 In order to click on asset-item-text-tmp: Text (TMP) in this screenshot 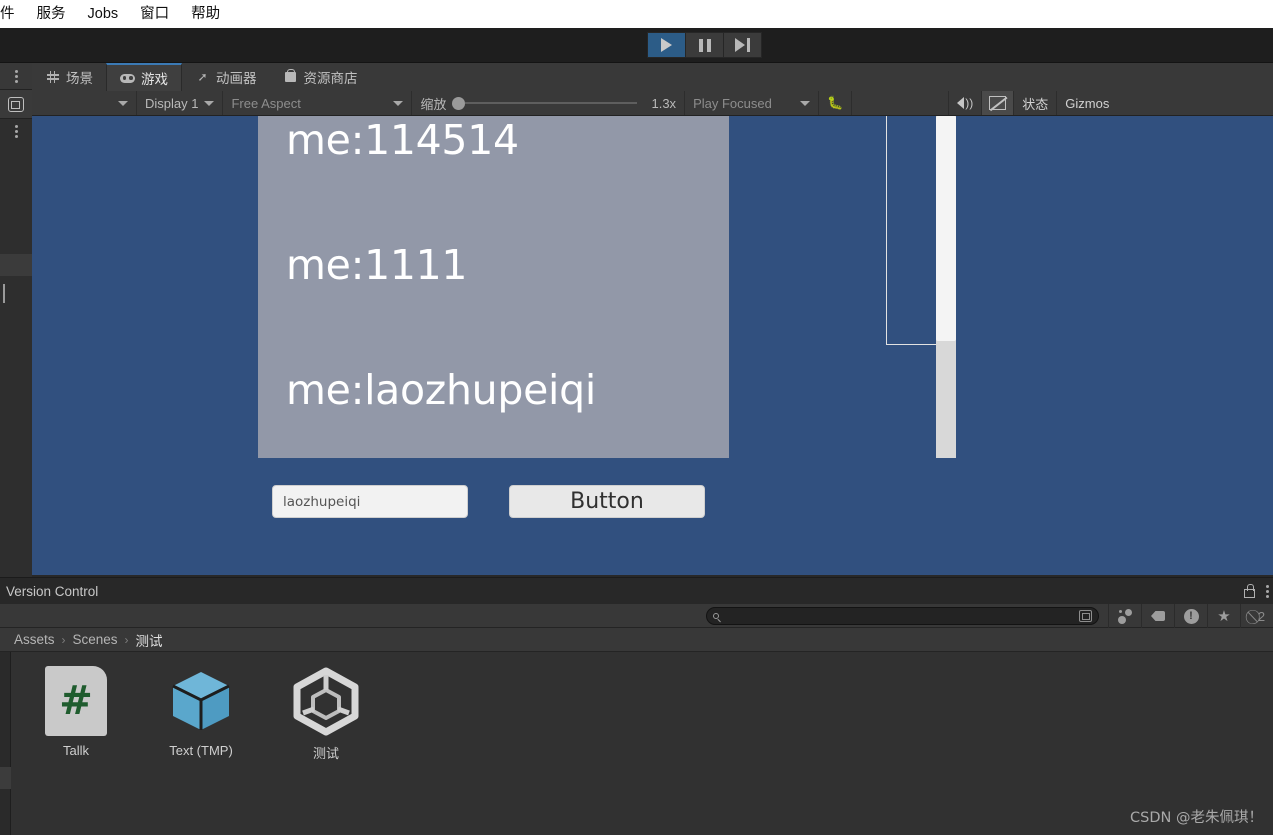, I will do `click(201, 714)`.